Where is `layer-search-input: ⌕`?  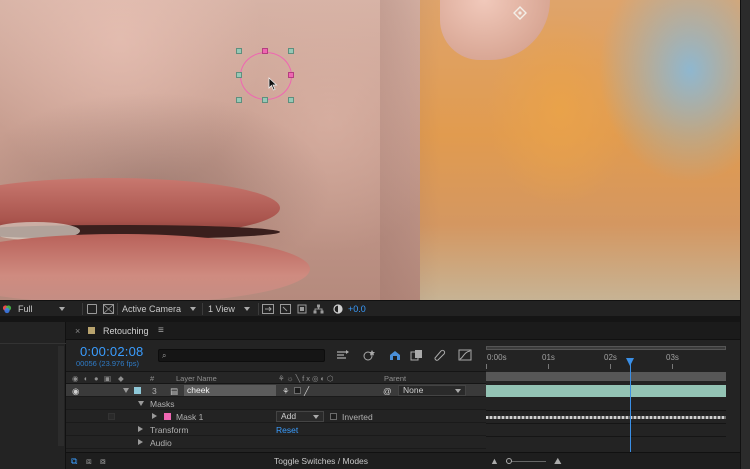
layer-search-input: ⌕ is located at coordinates (241, 355).